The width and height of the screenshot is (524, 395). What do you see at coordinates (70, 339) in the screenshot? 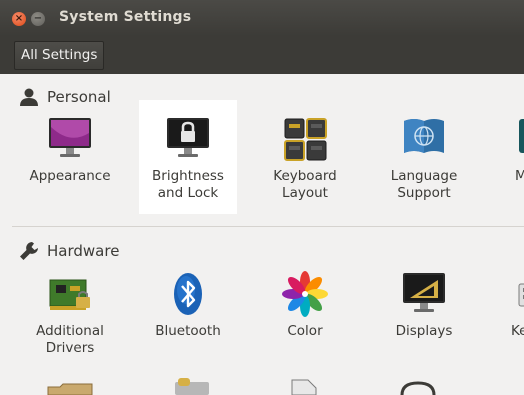
I see `additional-drivers-label: Additional Drivers` at bounding box center [70, 339].